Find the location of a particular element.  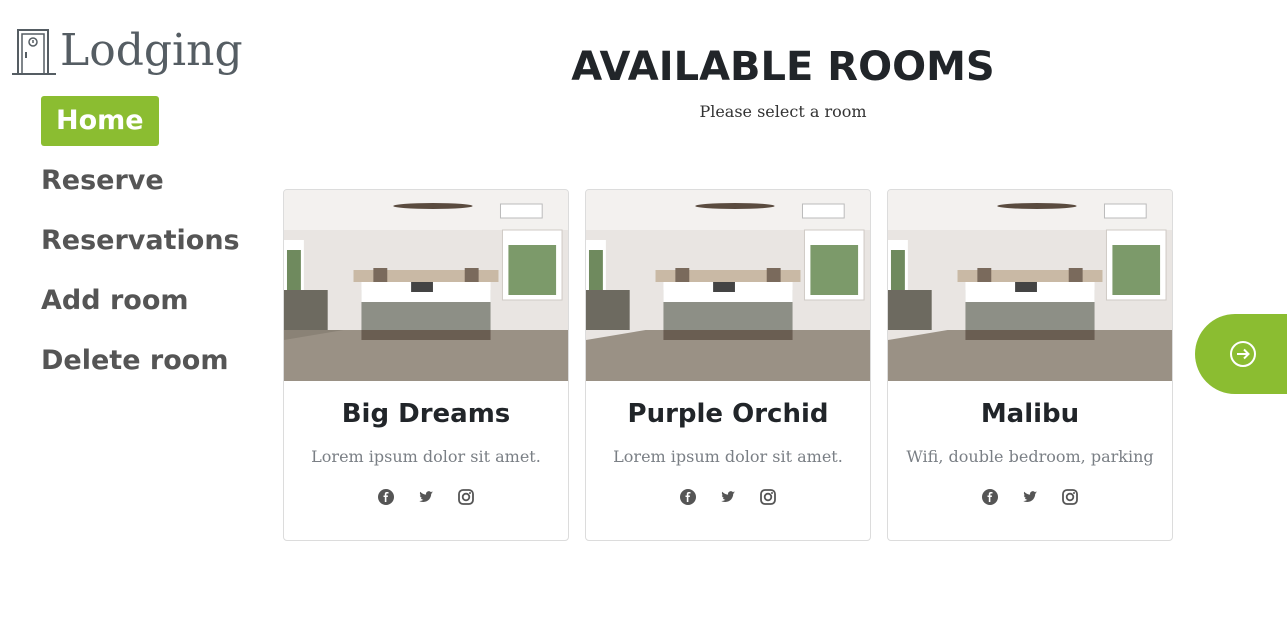

room-card: Big Dreams Lorem ipsum dolor sit amet. is located at coordinates (426, 365).